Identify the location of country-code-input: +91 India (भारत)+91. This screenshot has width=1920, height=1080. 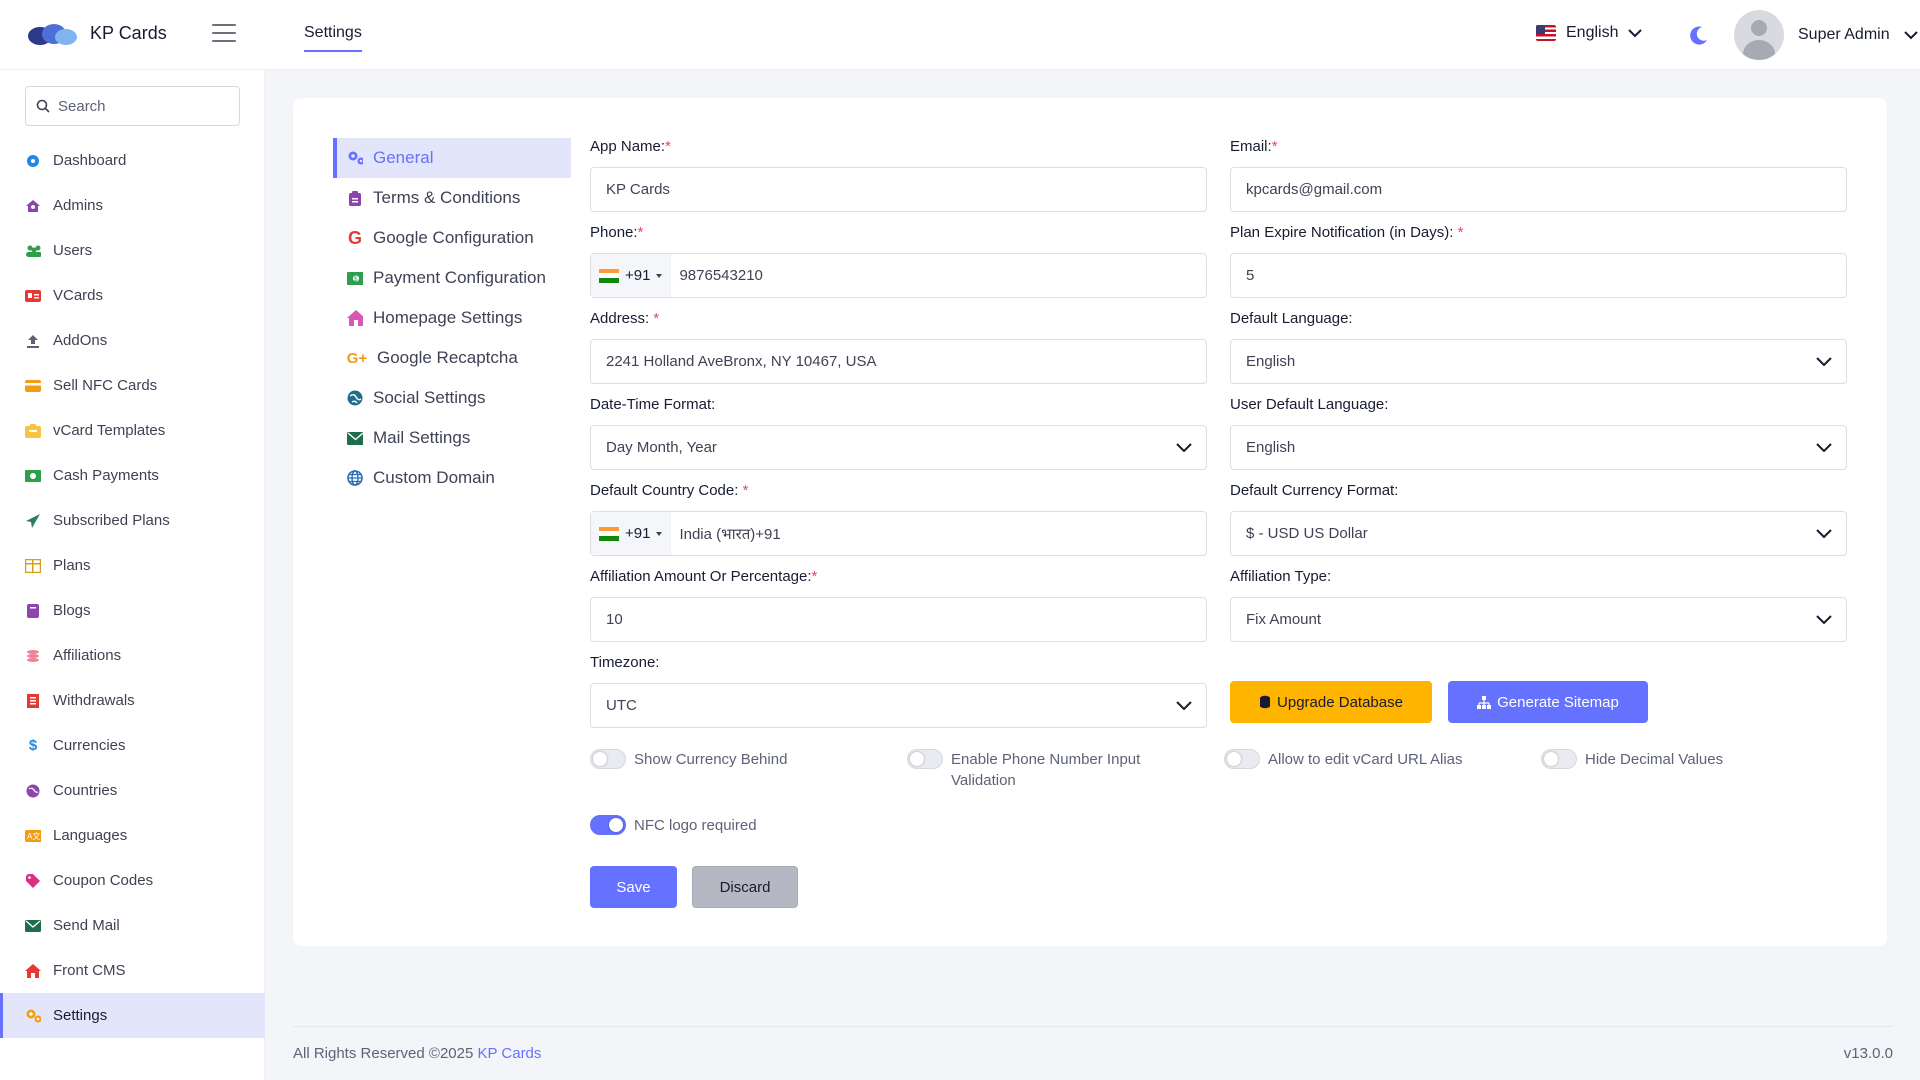
(898, 533).